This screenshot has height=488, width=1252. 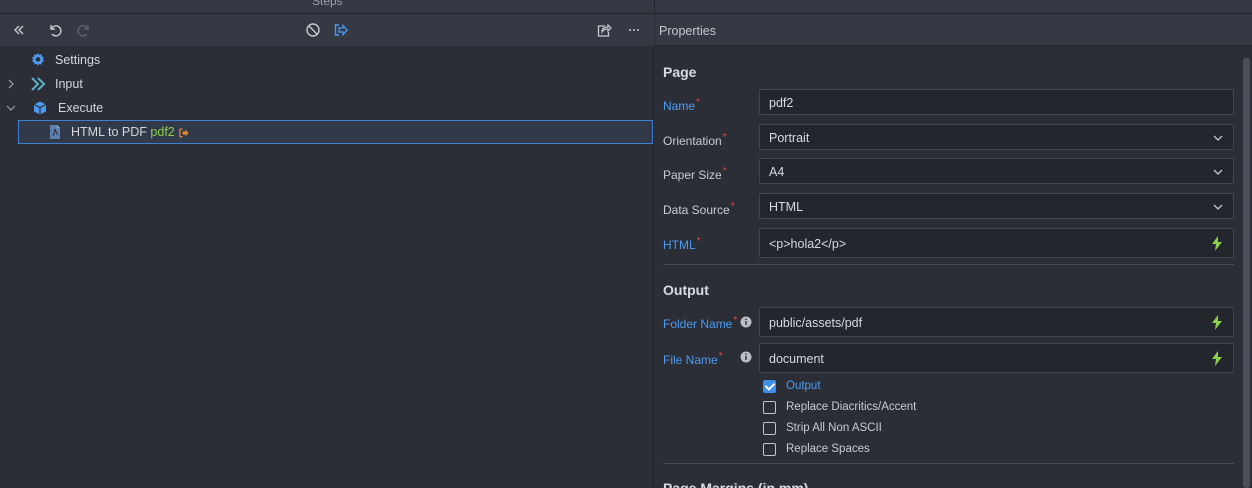 What do you see at coordinates (769, 386) in the screenshot?
I see `output-checkbox` at bounding box center [769, 386].